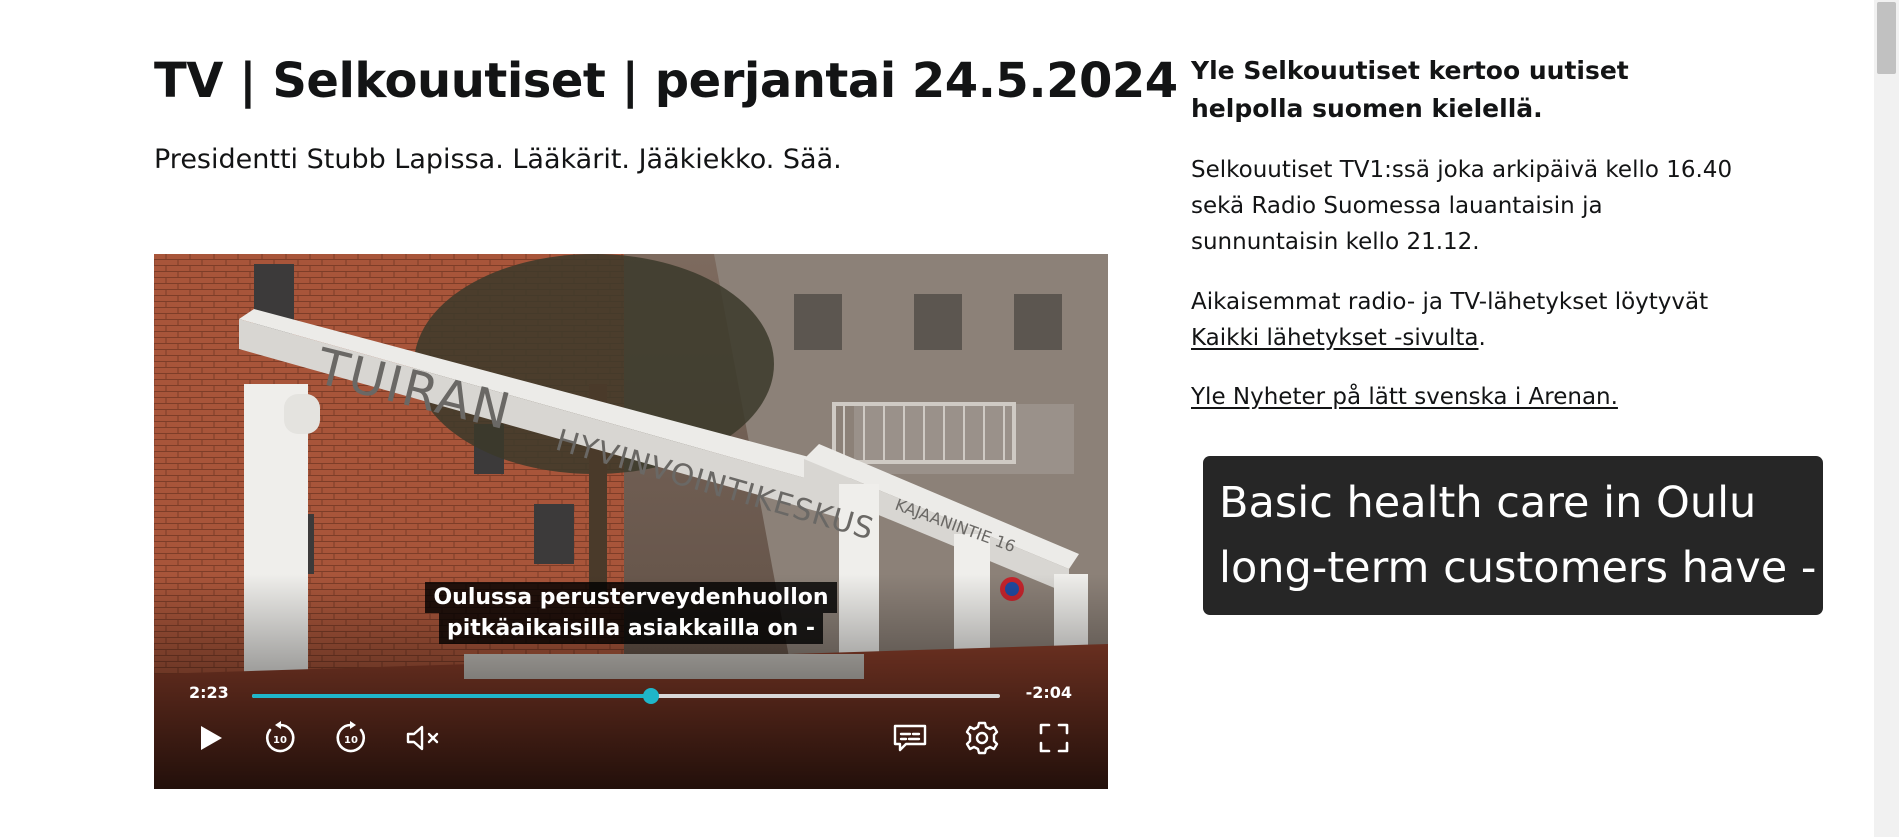 The width and height of the screenshot is (1899, 837). What do you see at coordinates (451, 696) in the screenshot?
I see `progress-fill` at bounding box center [451, 696].